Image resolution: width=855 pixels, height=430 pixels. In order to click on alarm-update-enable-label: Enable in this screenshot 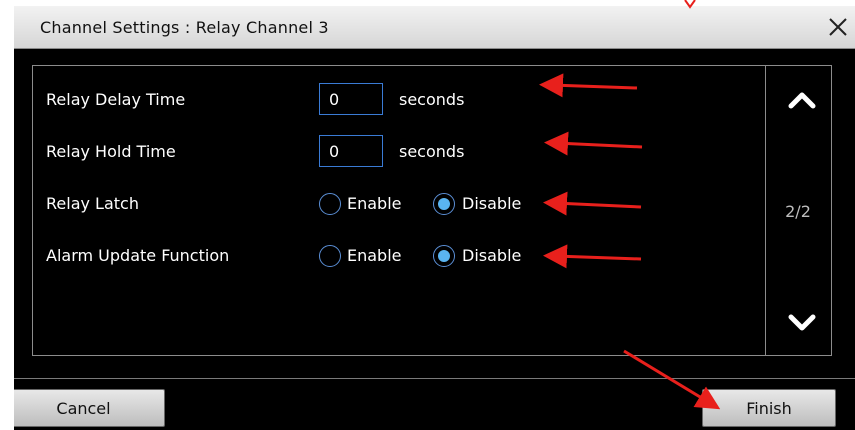, I will do `click(374, 255)`.